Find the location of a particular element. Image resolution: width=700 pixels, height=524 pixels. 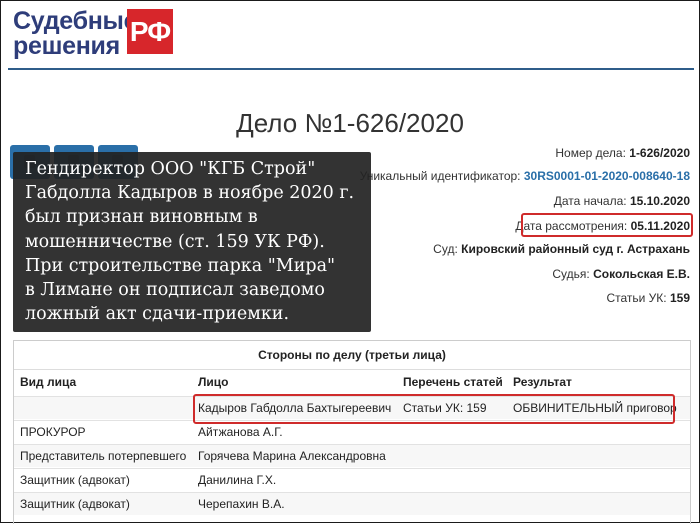

header-divider is located at coordinates (351, 69).